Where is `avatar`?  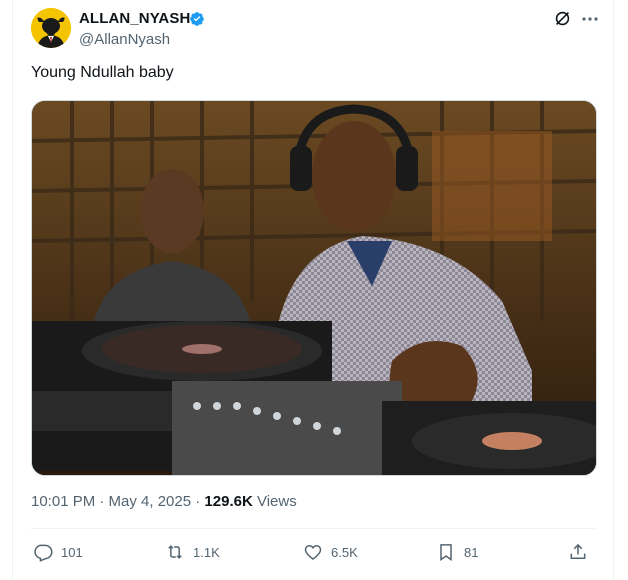 avatar is located at coordinates (51, 28).